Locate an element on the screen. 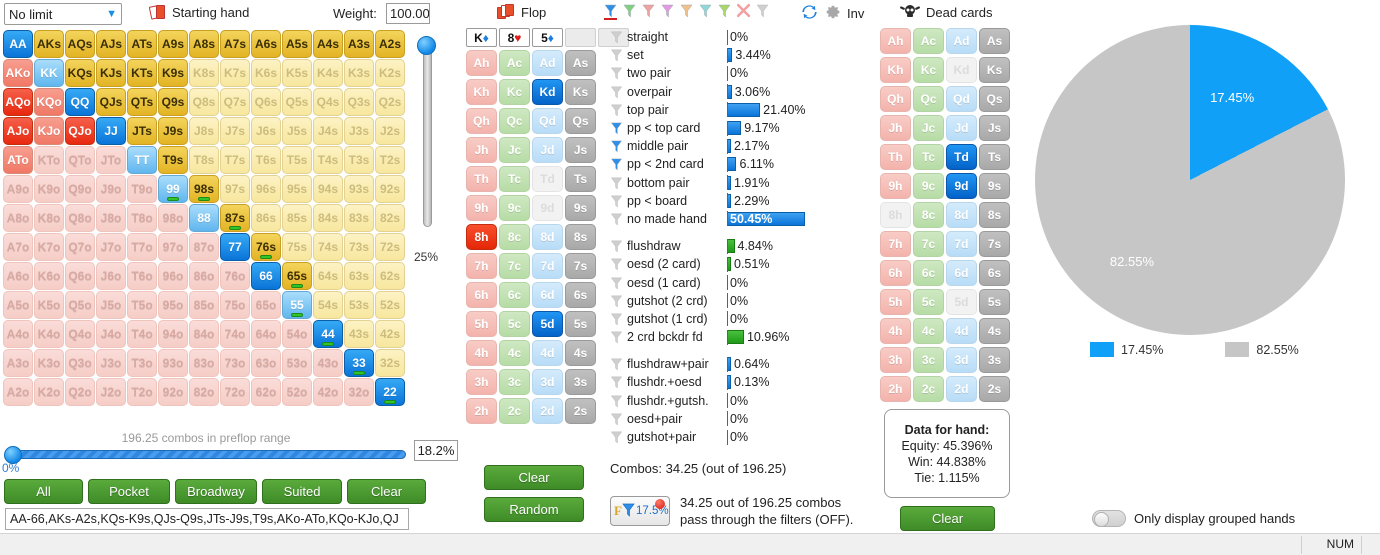 The height and width of the screenshot is (555, 1380). card-4c: 4c is located at coordinates (514, 353).